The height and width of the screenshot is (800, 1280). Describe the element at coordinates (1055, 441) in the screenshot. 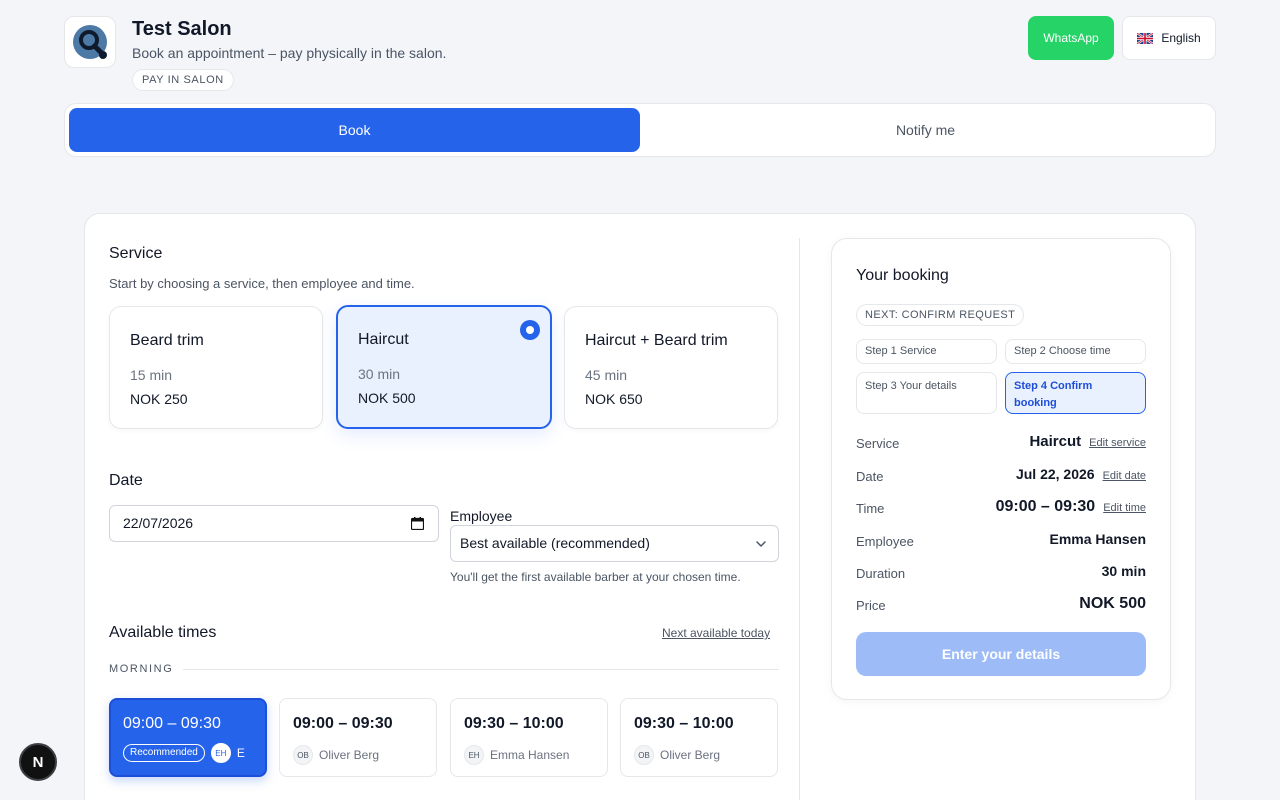

I see `summary-value: Haircut` at that location.